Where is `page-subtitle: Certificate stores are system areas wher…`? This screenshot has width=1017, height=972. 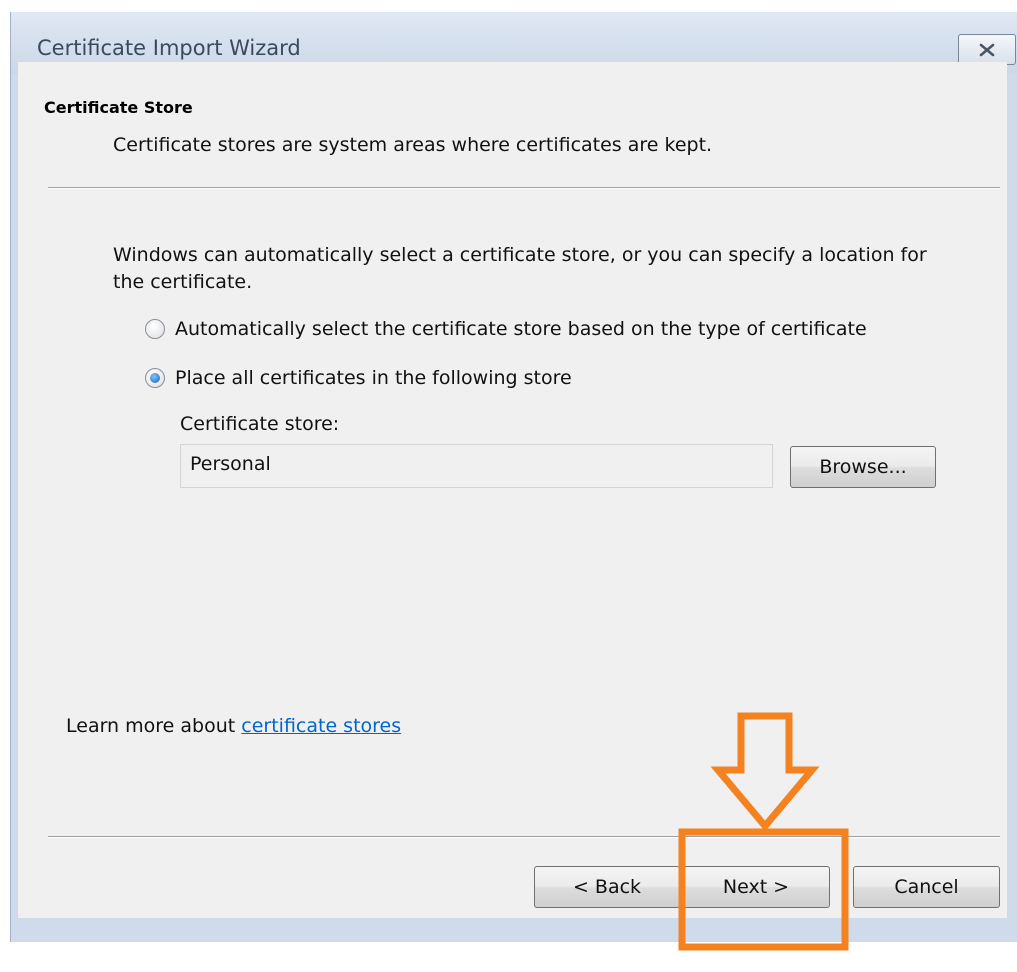 page-subtitle: Certificate stores are system areas wher… is located at coordinates (413, 145).